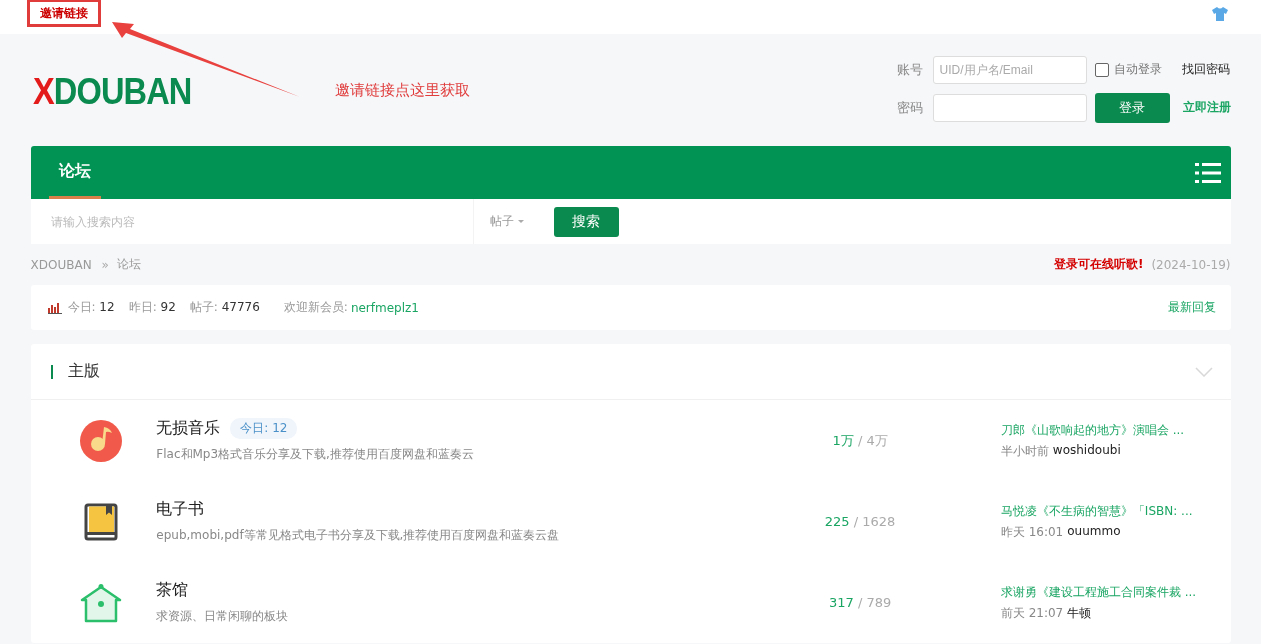 The image size is (1261, 644). I want to click on logo: XDOUBAN, so click(111, 92).